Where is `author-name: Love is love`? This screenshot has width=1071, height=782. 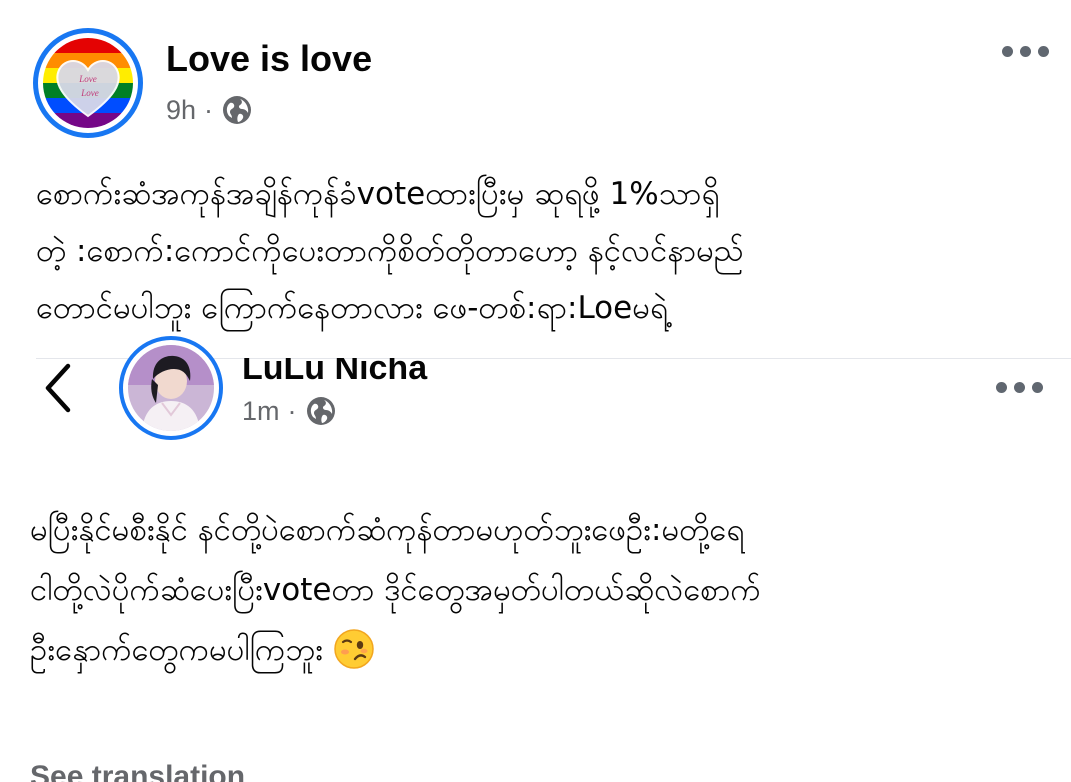 author-name: Love is love is located at coordinates (269, 59).